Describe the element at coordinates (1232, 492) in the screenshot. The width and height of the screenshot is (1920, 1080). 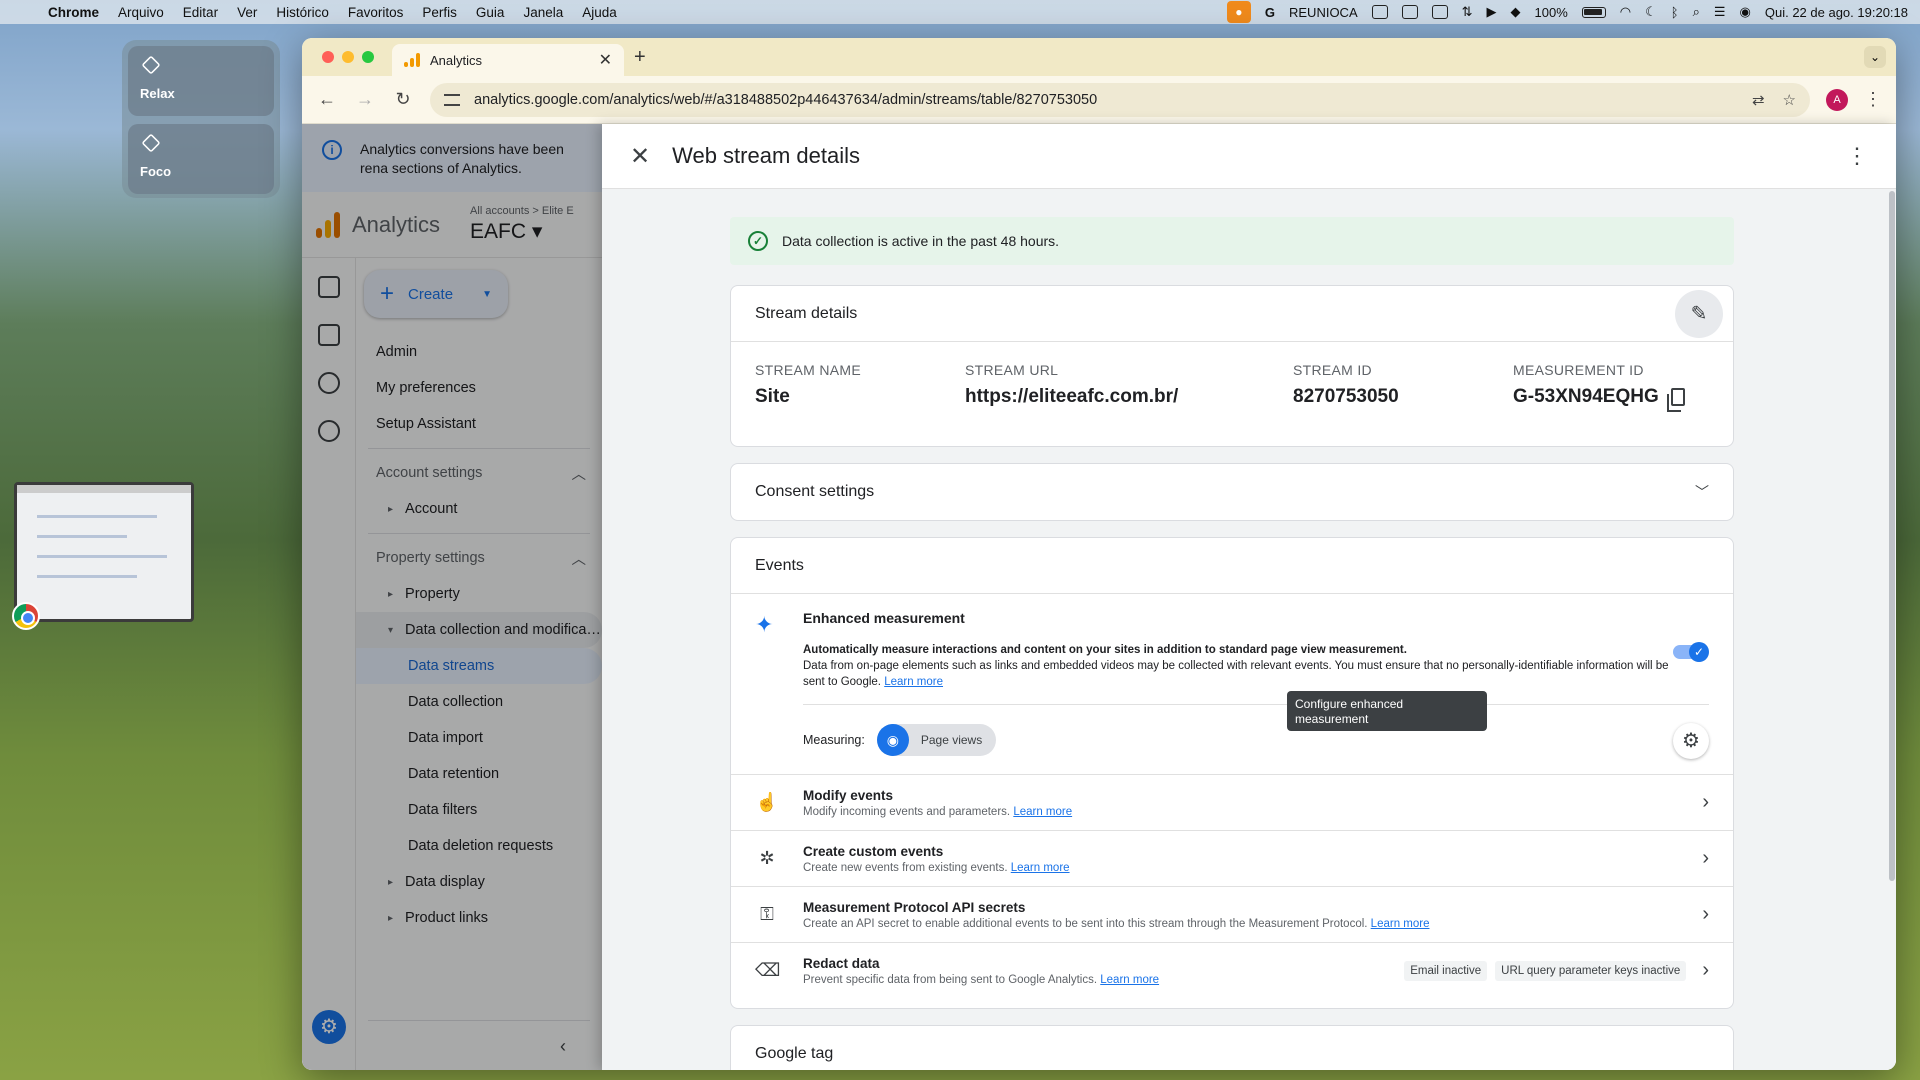
I see `consent-settings-card: Consent settings ﹀` at that location.